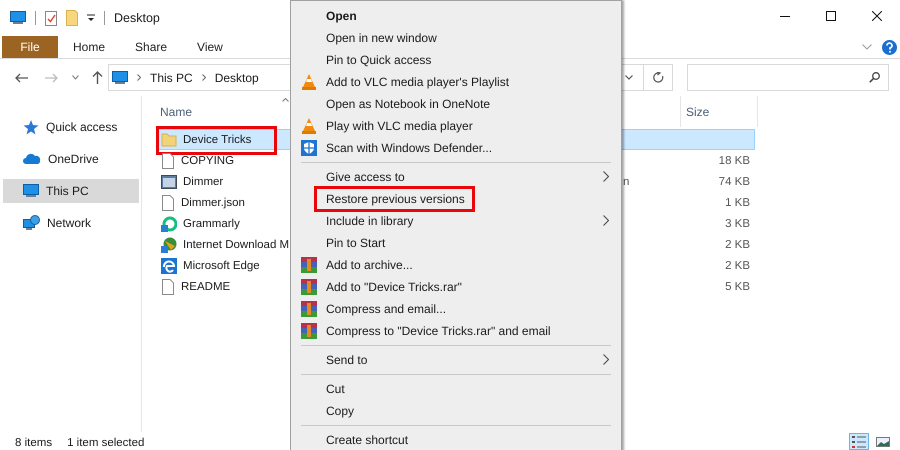 The image size is (900, 450). I want to click on selection-count: 1 item selected, so click(105, 443).